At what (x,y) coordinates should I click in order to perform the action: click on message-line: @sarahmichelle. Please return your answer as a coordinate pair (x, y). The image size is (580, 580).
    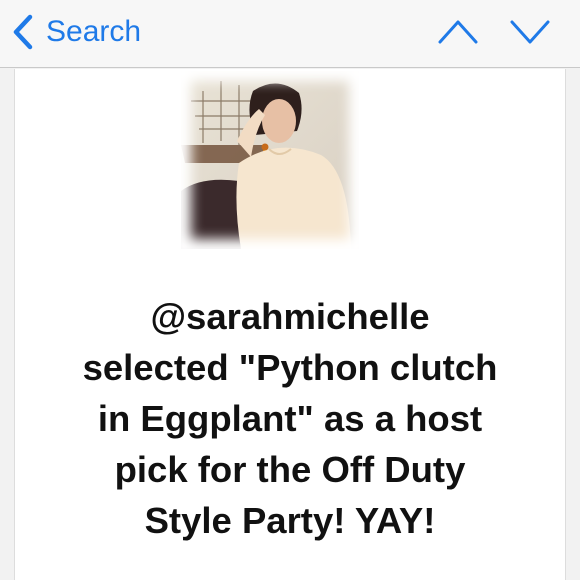
    Looking at the image, I should click on (290, 316).